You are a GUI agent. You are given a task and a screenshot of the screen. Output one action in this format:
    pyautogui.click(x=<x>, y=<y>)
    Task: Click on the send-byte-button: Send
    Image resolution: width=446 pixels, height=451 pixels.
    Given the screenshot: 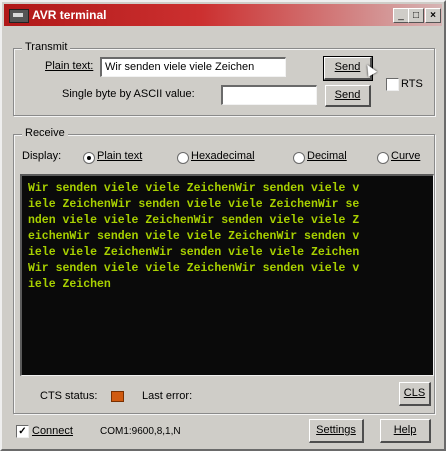 What is the action you would take?
    pyautogui.click(x=348, y=96)
    